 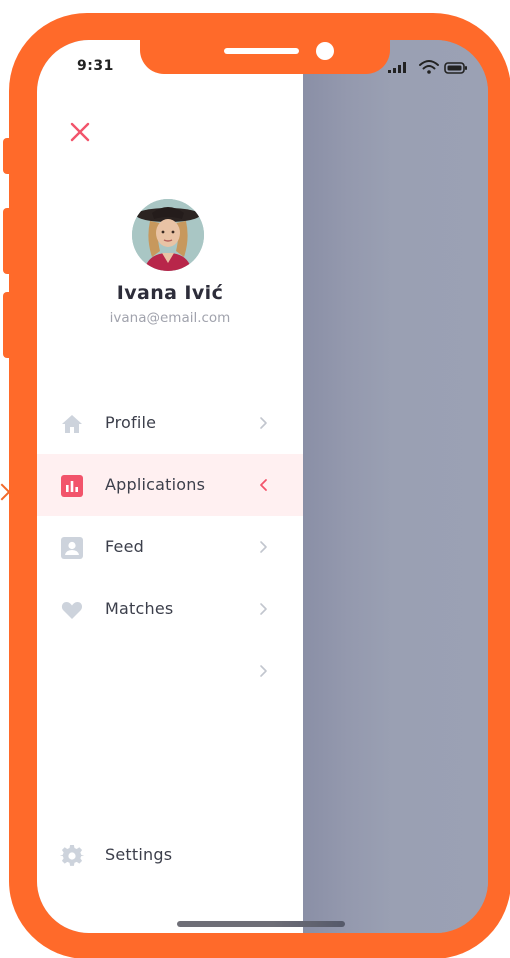 I want to click on menu-item-label: Profile, so click(x=131, y=422).